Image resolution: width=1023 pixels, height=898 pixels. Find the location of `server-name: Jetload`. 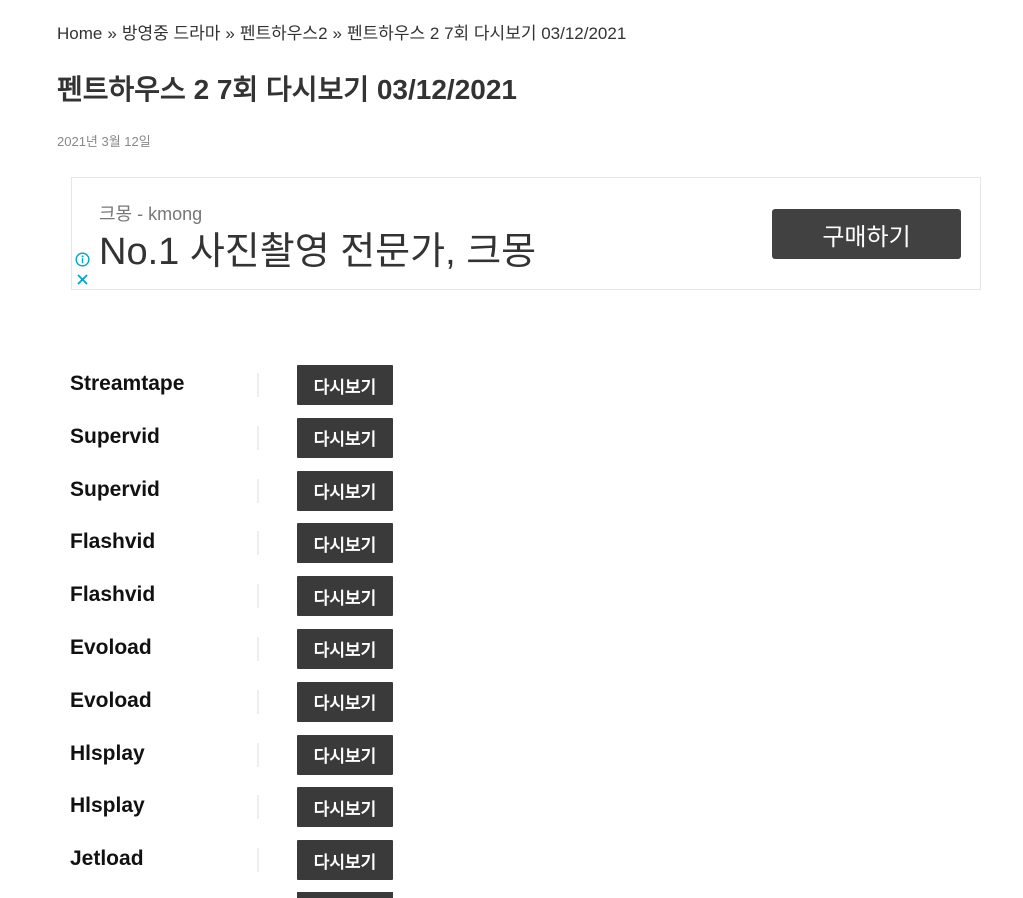

server-name: Jetload is located at coordinates (107, 859).